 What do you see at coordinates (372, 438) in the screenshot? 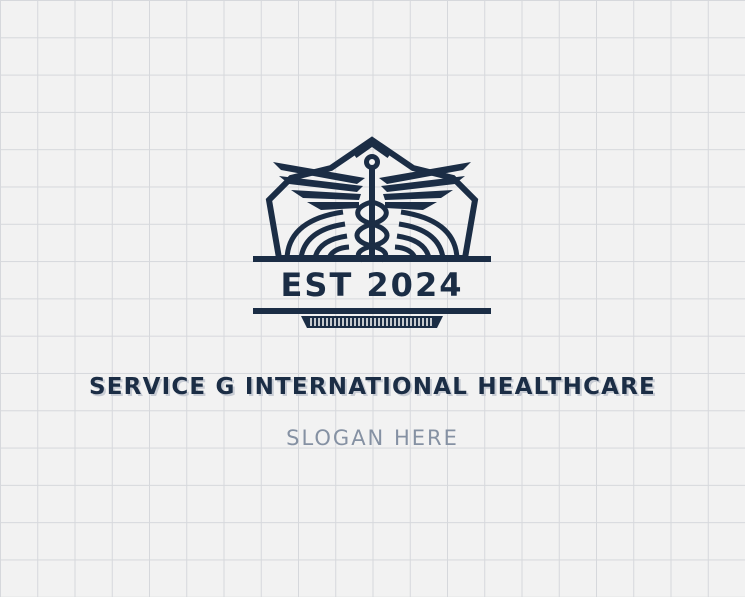
I see `slogan-text: SLOGAN HERE` at bounding box center [372, 438].